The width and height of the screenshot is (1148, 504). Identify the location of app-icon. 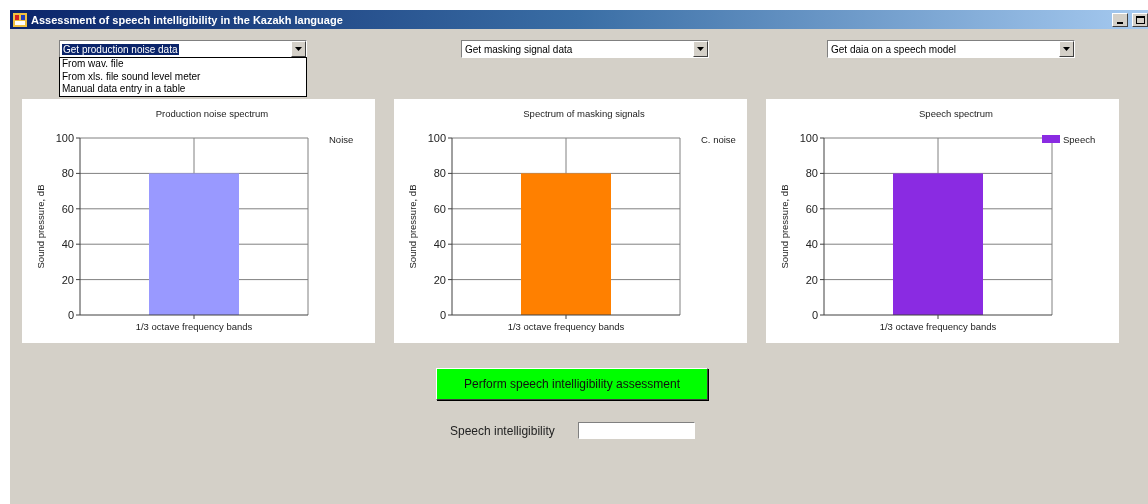
(20, 19).